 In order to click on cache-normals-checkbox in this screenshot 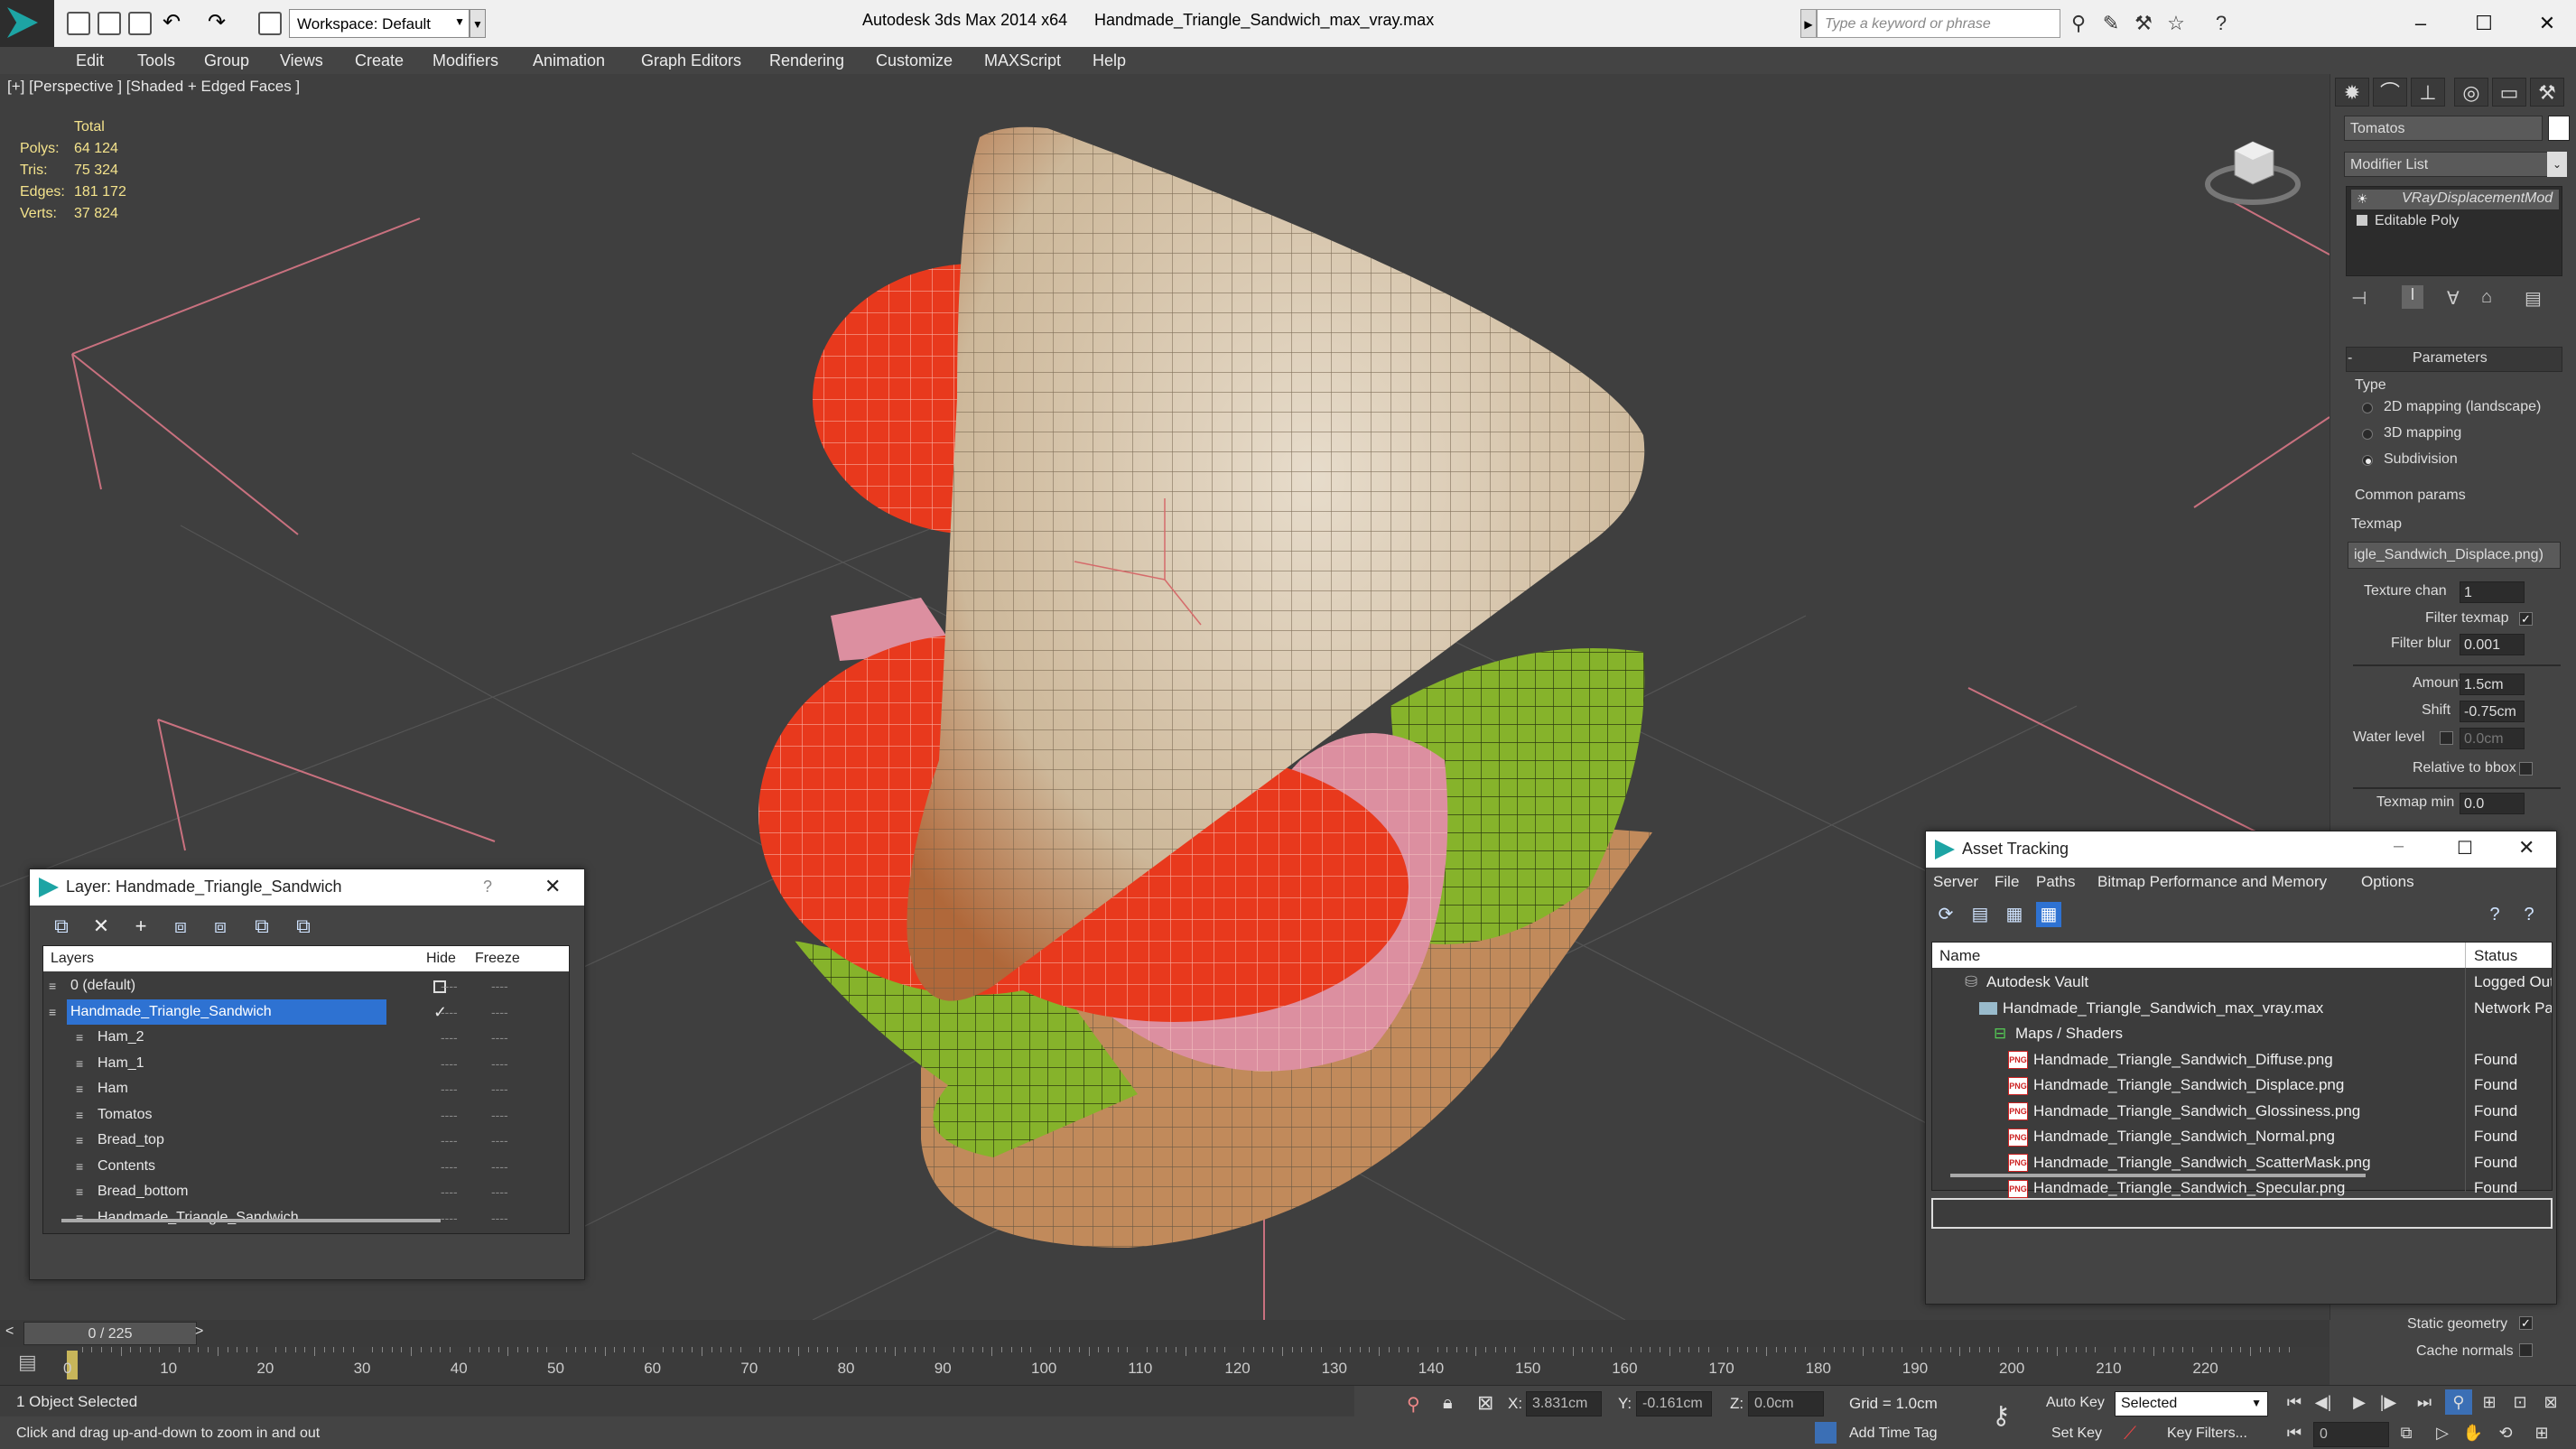, I will do `click(2526, 1350)`.